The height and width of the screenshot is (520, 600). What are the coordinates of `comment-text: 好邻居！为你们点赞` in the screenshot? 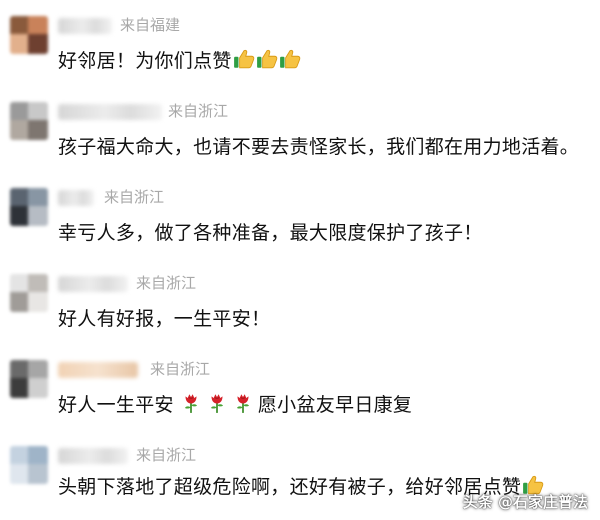 It's located at (179, 62).